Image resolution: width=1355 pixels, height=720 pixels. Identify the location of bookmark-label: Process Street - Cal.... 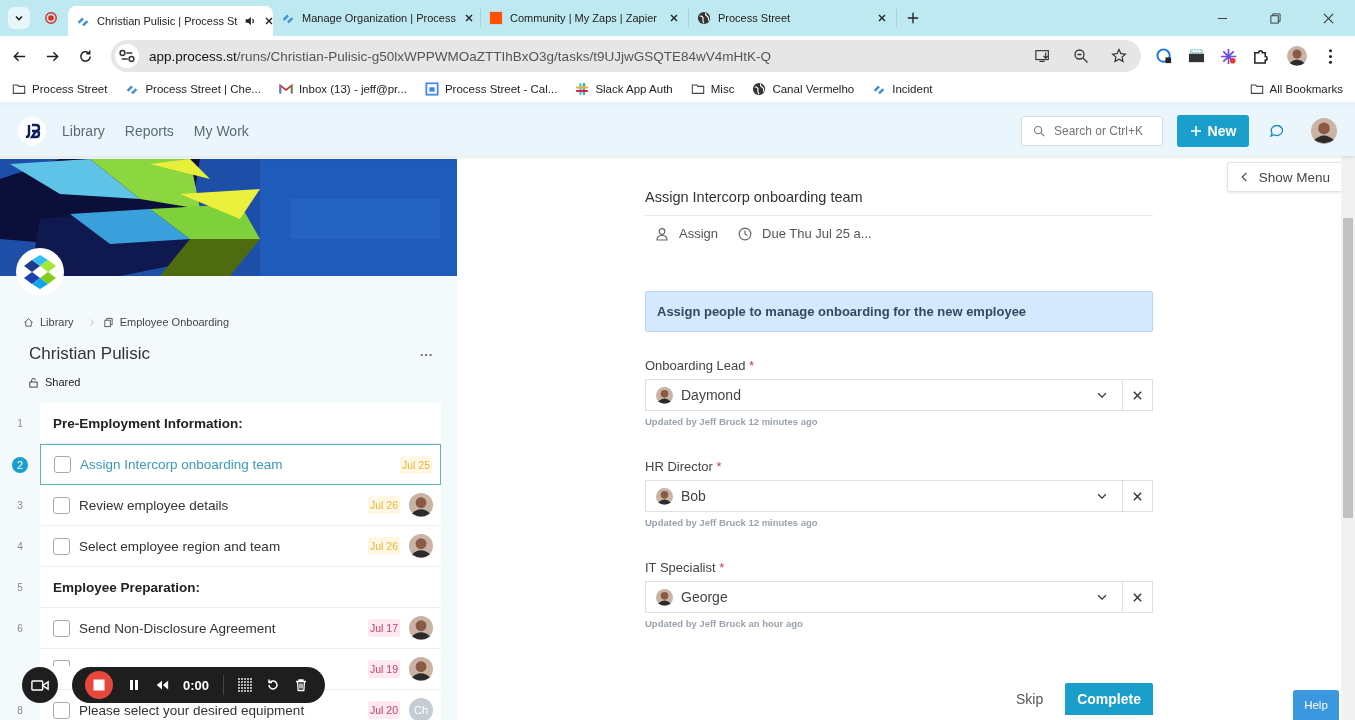
(501, 89).